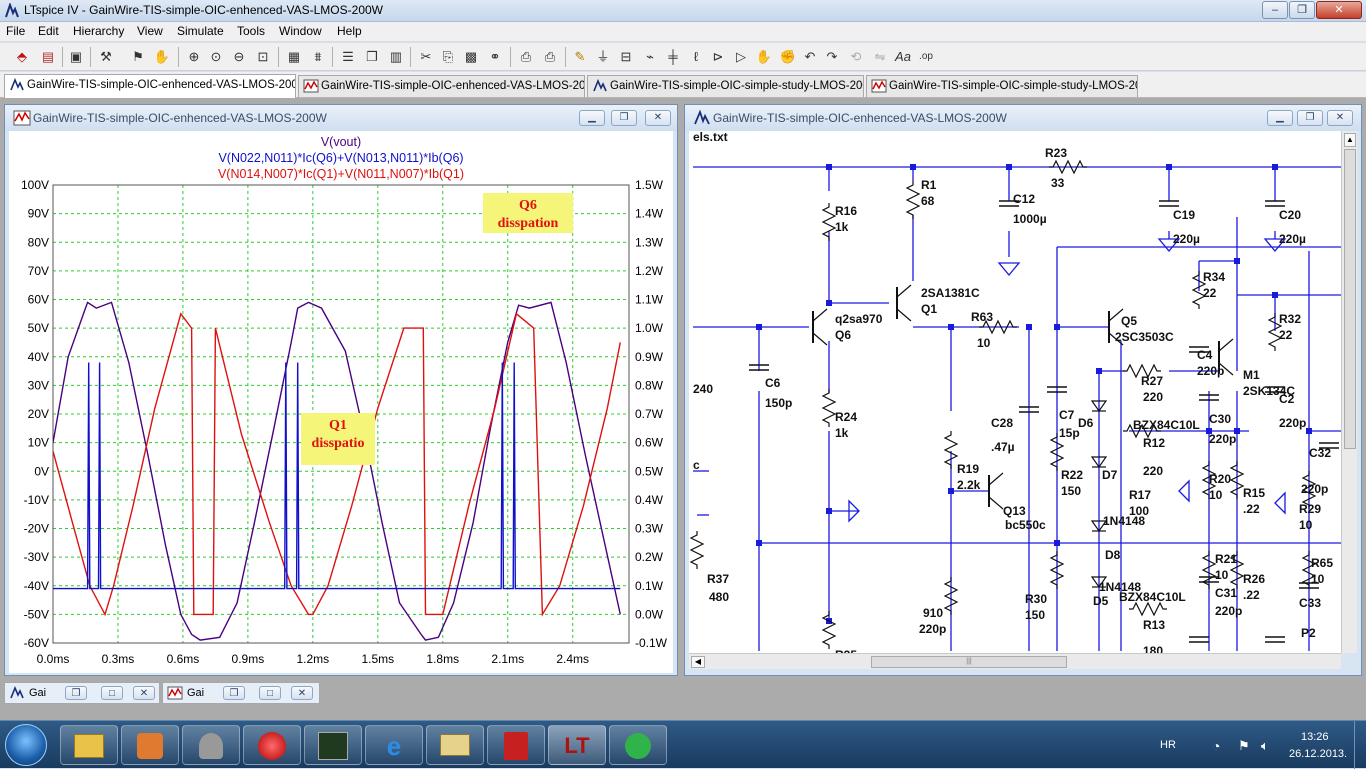 Image resolution: width=1366 pixels, height=769 pixels. Describe the element at coordinates (626, 57) in the screenshot. I see `label-net-icon: ⊟` at that location.